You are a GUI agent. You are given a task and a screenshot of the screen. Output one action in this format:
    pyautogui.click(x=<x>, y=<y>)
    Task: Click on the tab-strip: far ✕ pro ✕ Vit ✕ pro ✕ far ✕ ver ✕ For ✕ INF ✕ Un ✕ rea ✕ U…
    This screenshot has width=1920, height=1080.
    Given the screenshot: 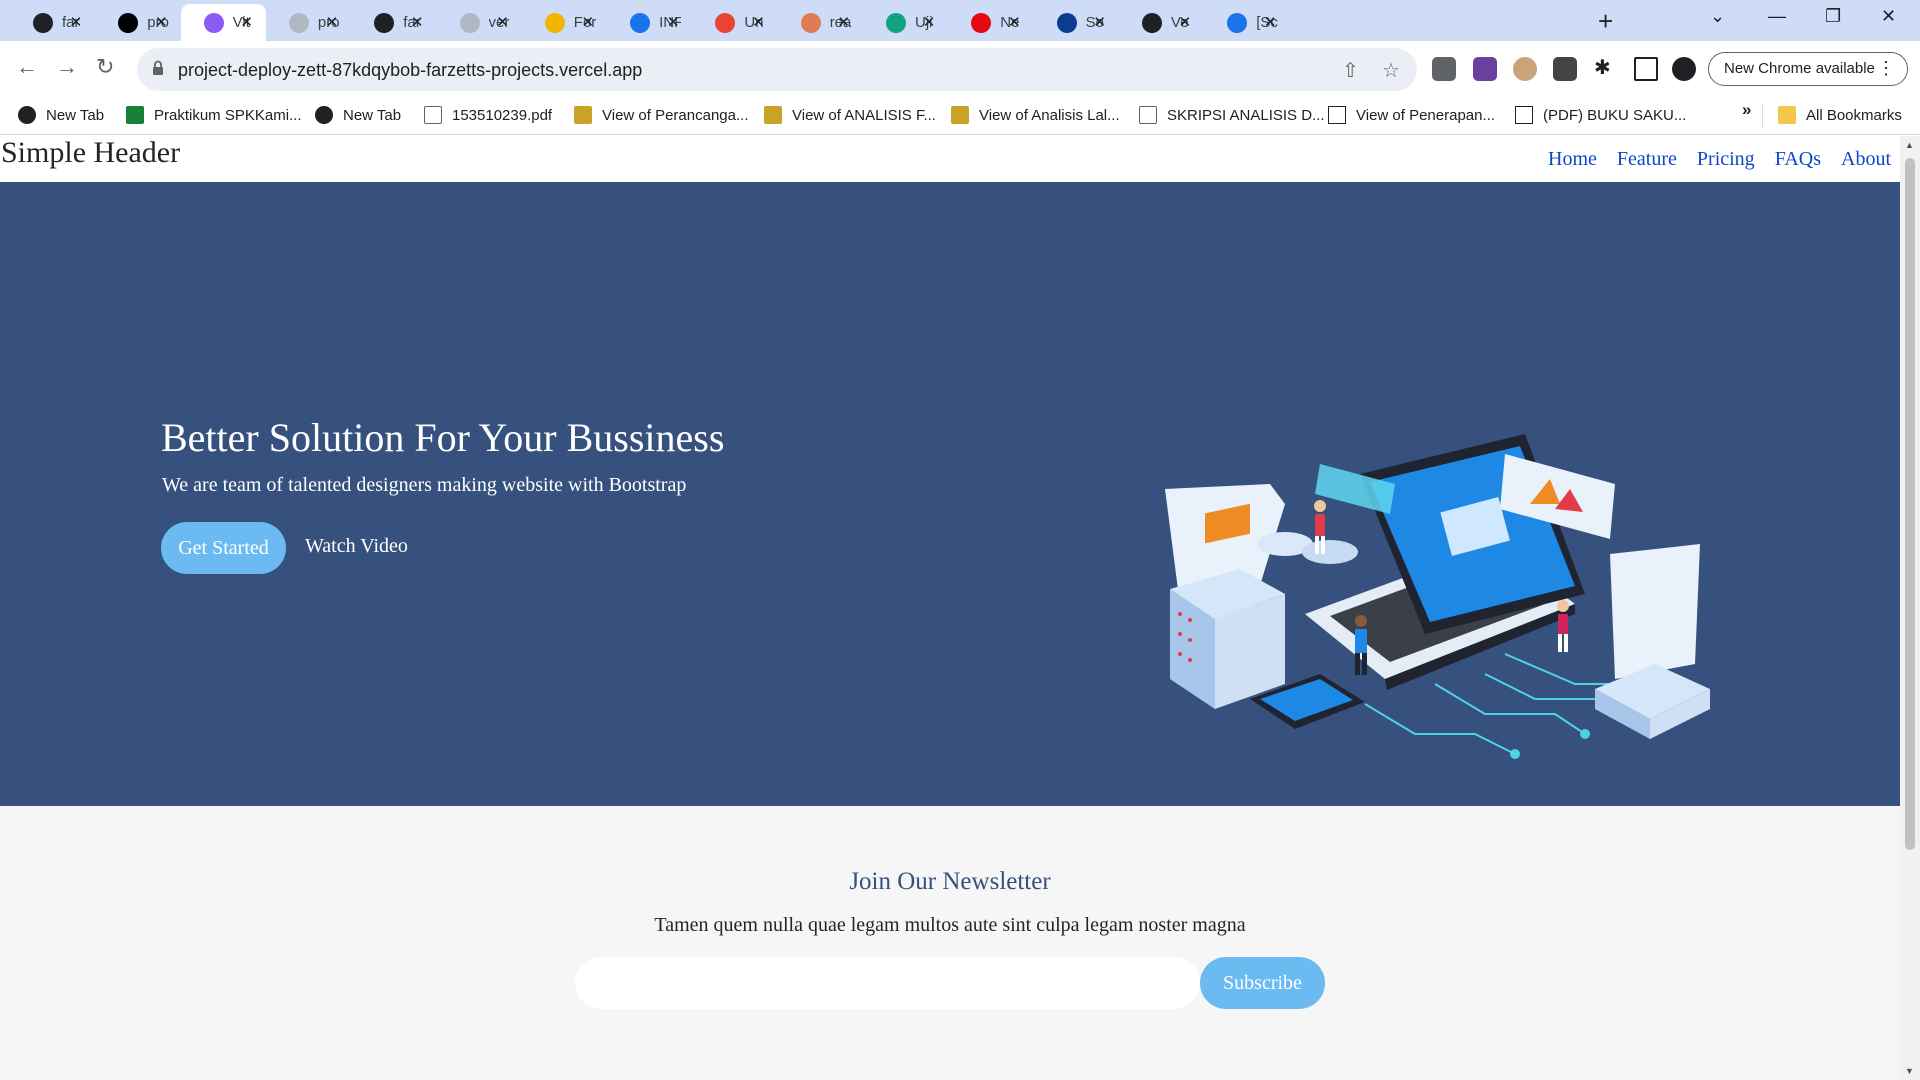 What is the action you would take?
    pyautogui.click(x=960, y=20)
    